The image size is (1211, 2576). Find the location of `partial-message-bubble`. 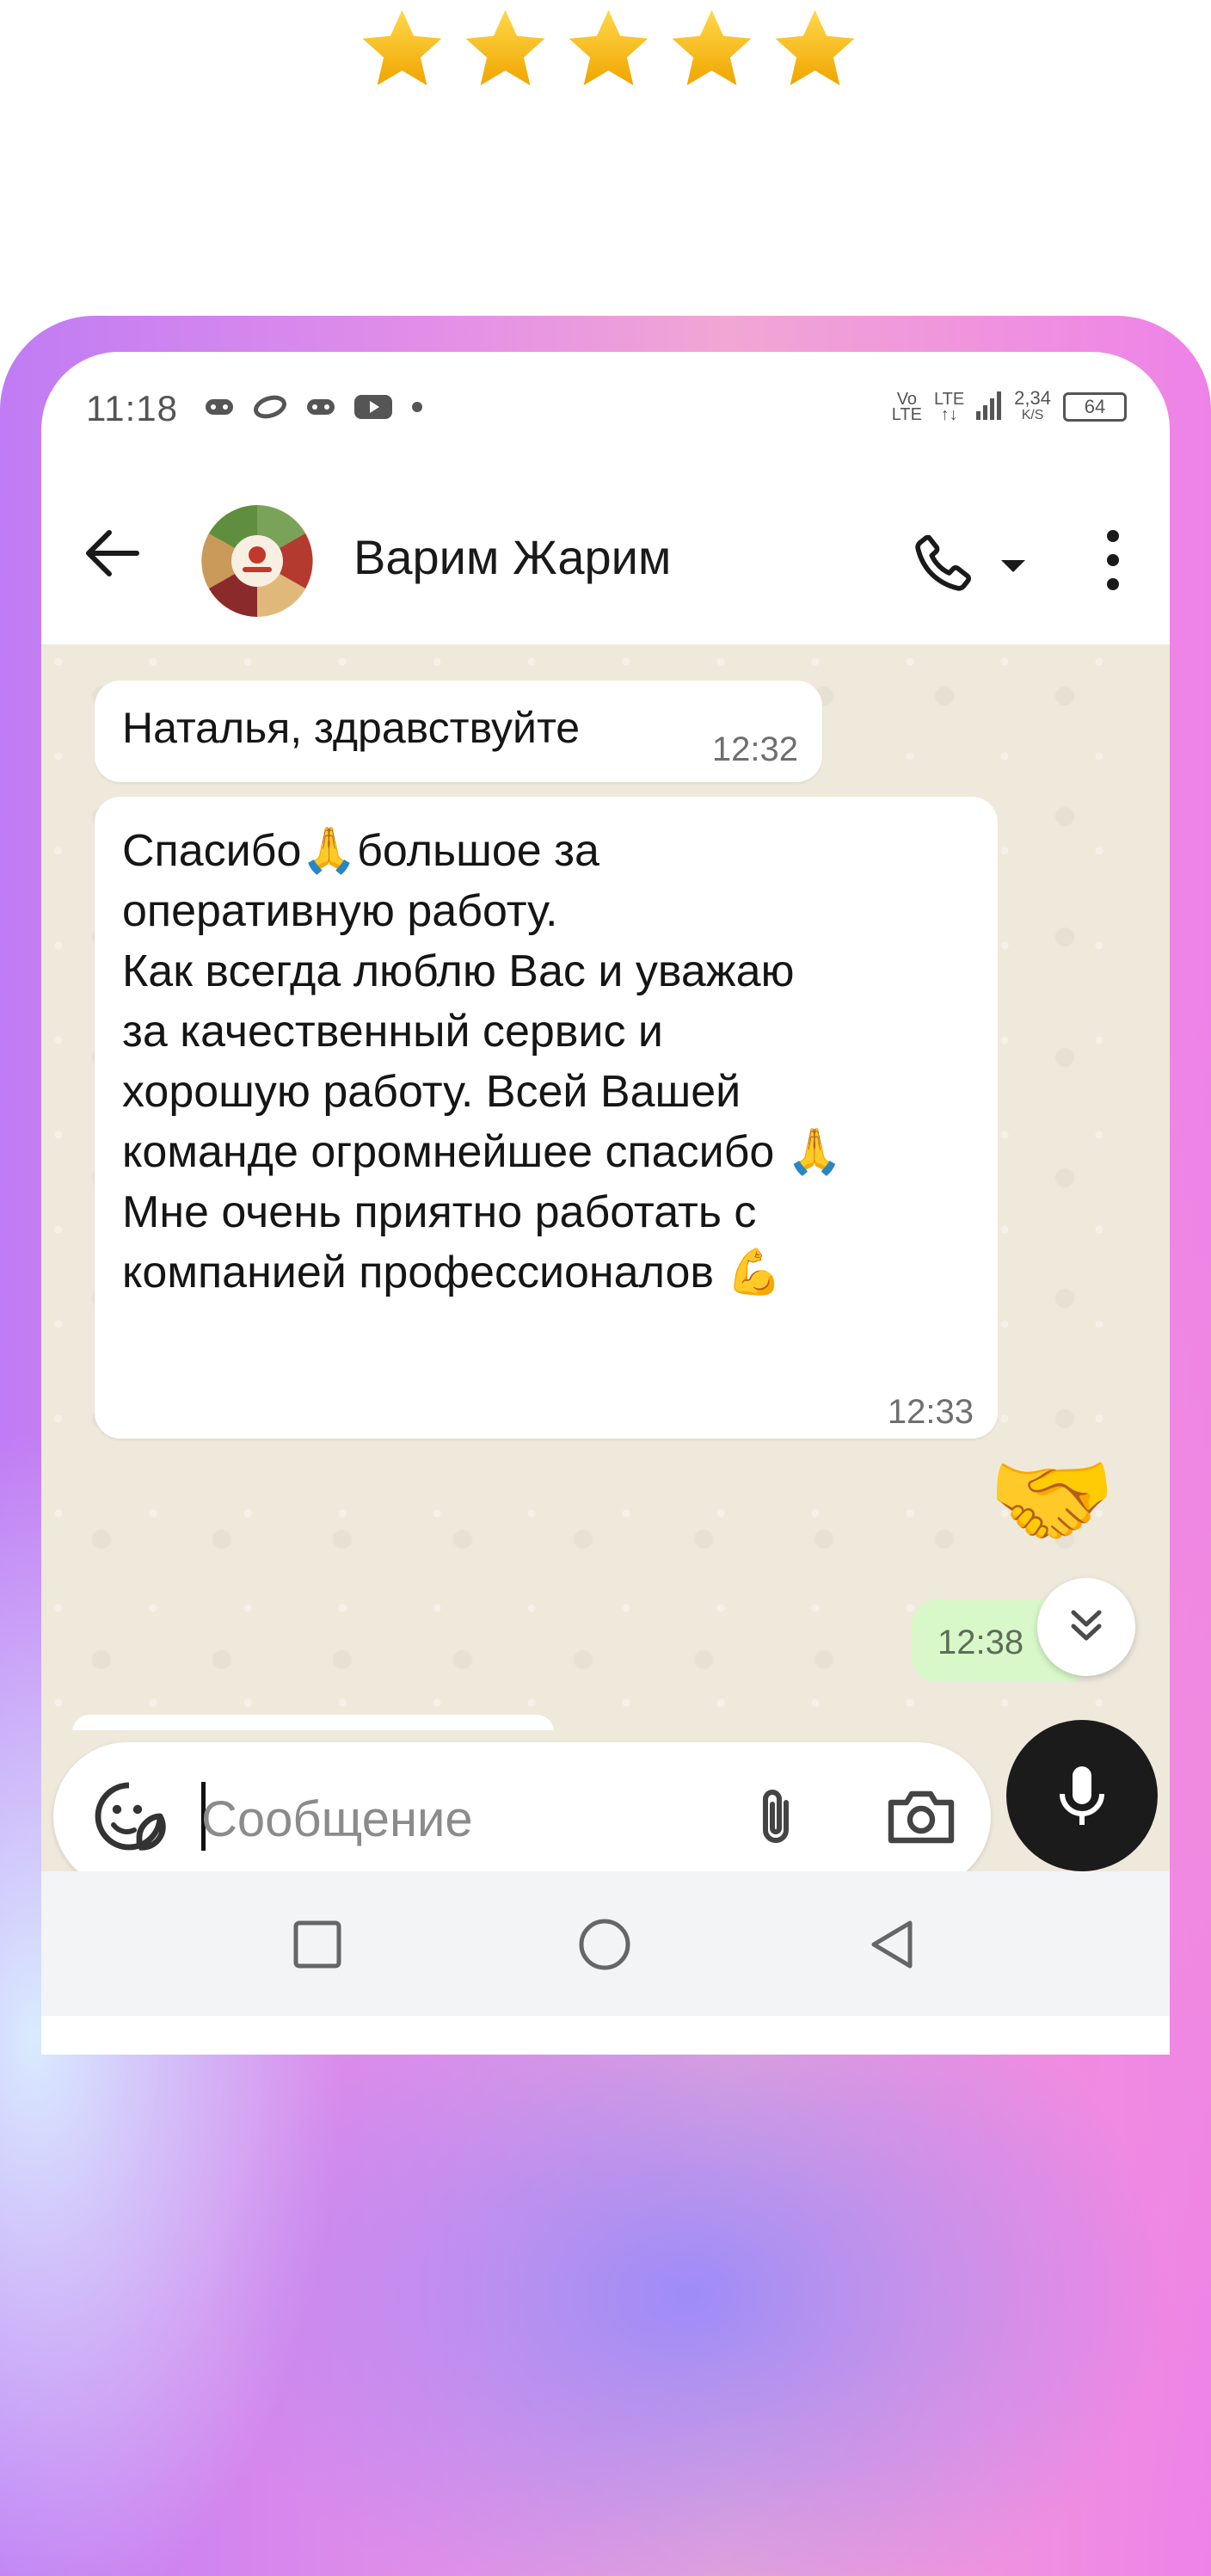

partial-message-bubble is located at coordinates (313, 1722).